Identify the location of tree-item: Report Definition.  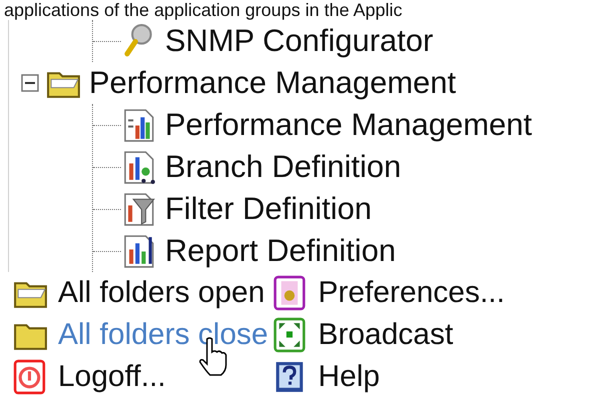
(280, 251).